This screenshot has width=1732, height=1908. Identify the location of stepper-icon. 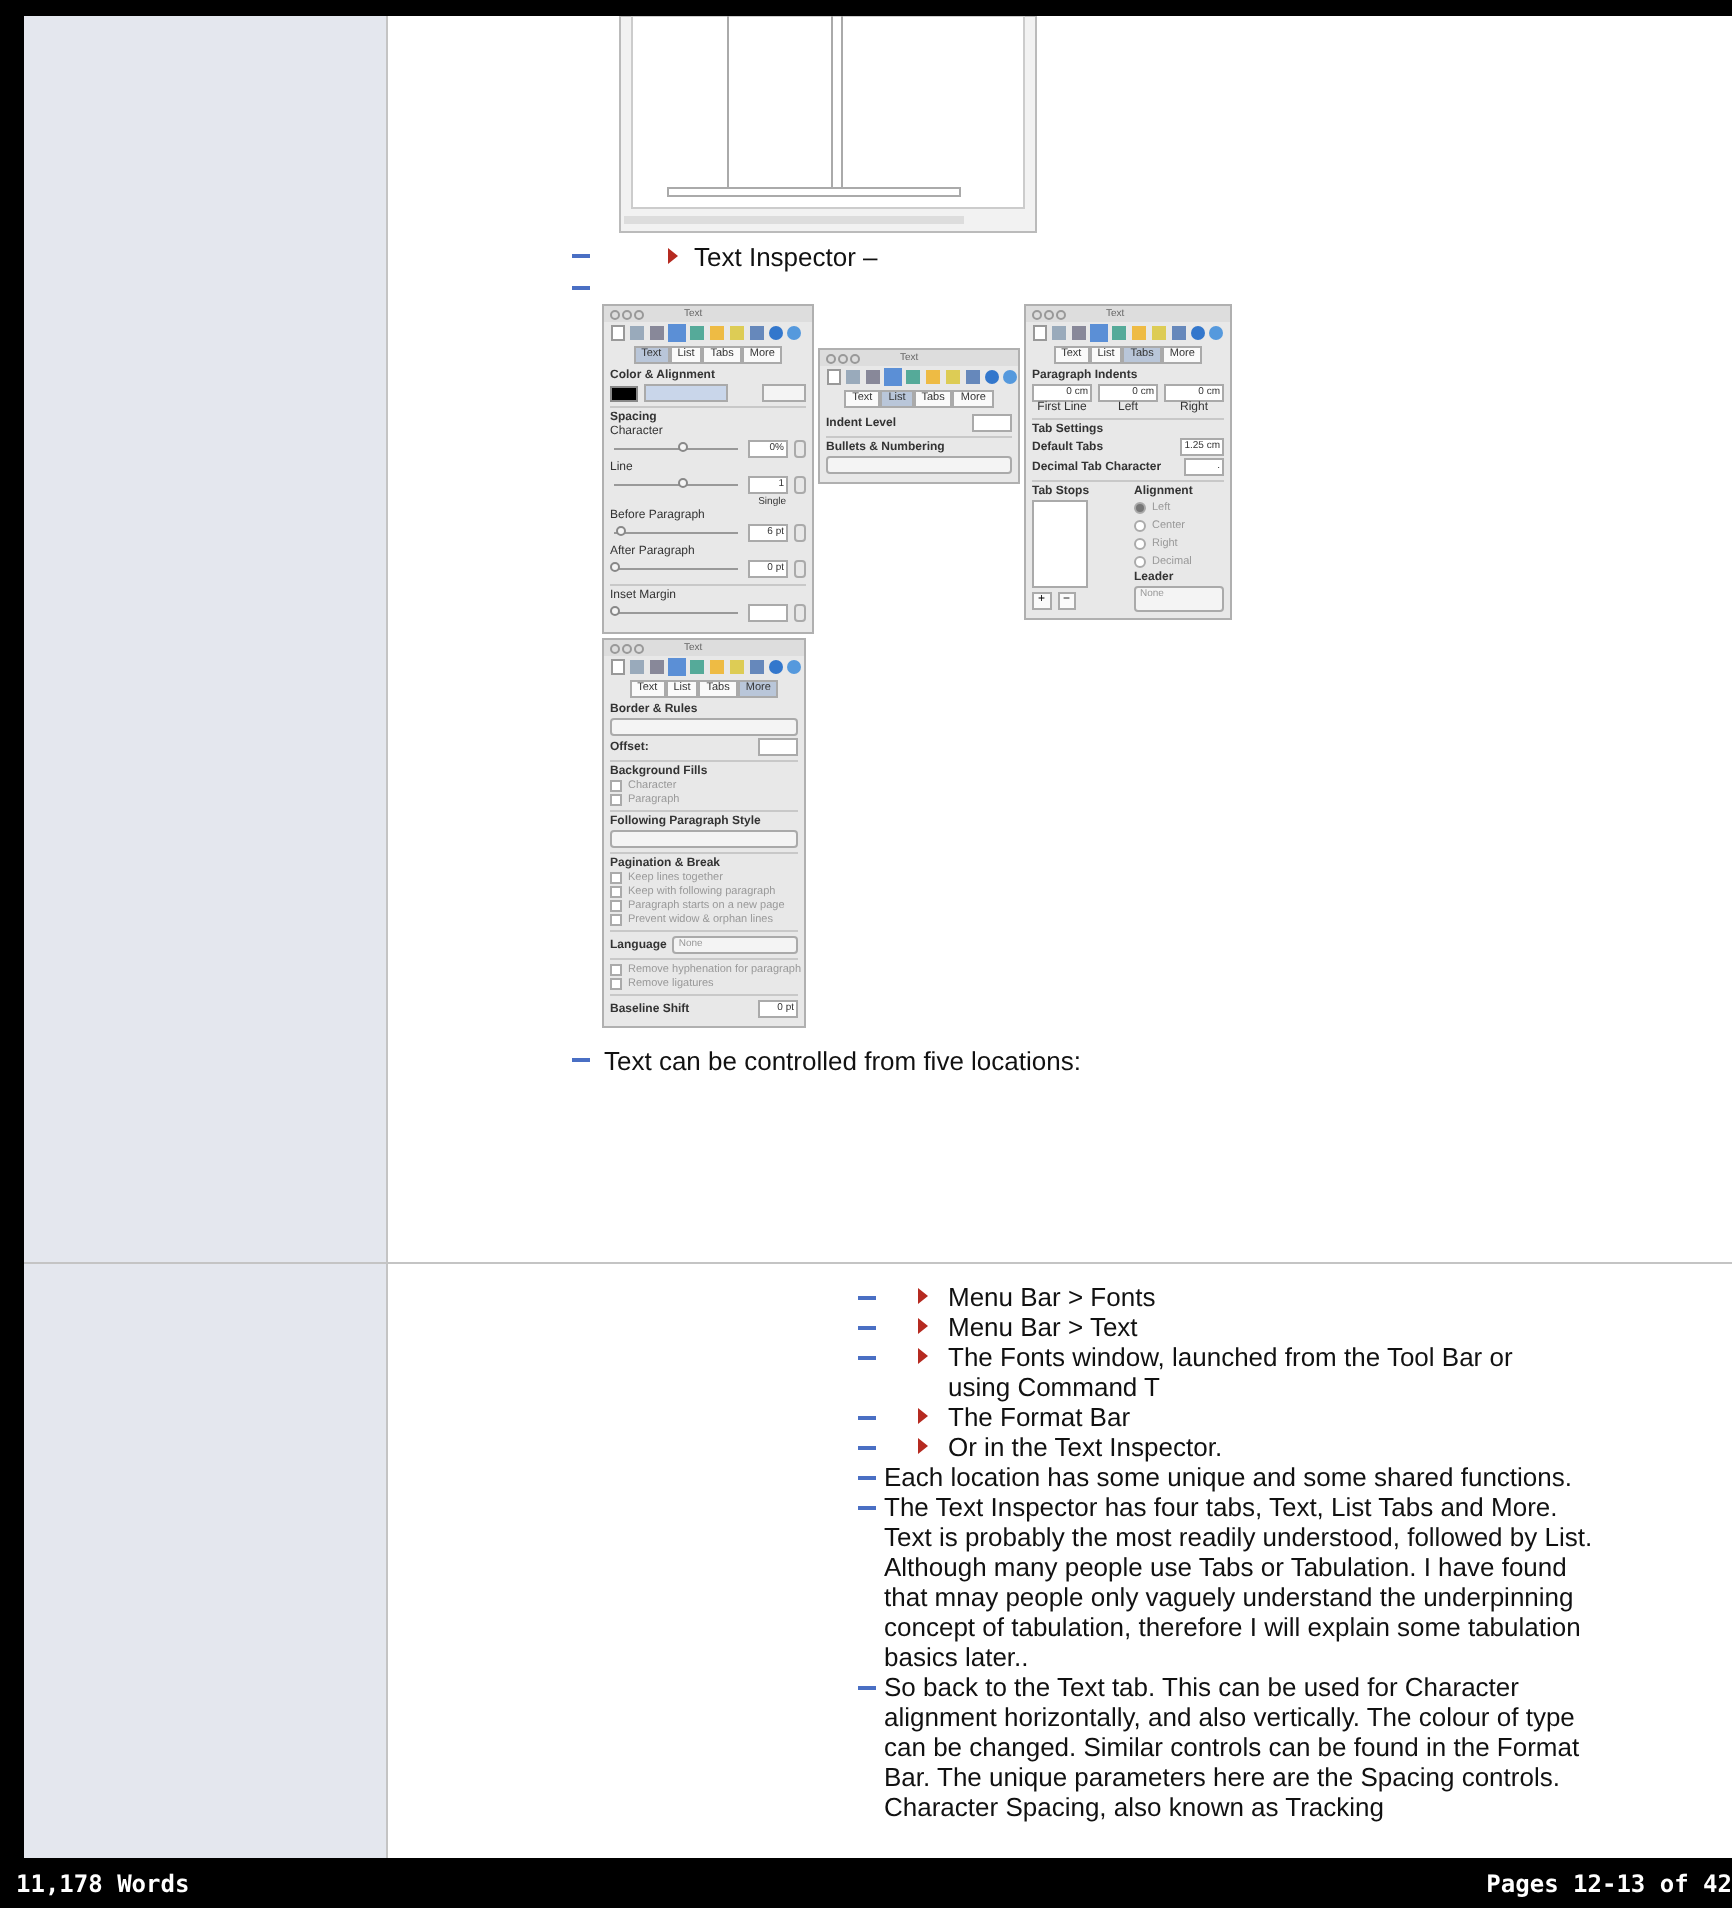
(800, 613).